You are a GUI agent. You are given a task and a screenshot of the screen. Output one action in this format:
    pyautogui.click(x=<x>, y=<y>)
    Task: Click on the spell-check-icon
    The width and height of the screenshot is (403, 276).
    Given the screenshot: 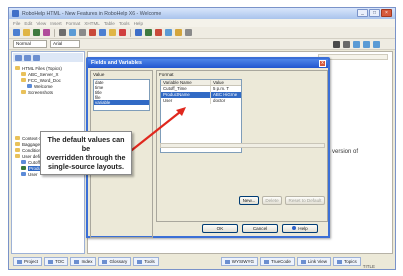 What is the action you would take?
    pyautogui.click(x=82, y=32)
    